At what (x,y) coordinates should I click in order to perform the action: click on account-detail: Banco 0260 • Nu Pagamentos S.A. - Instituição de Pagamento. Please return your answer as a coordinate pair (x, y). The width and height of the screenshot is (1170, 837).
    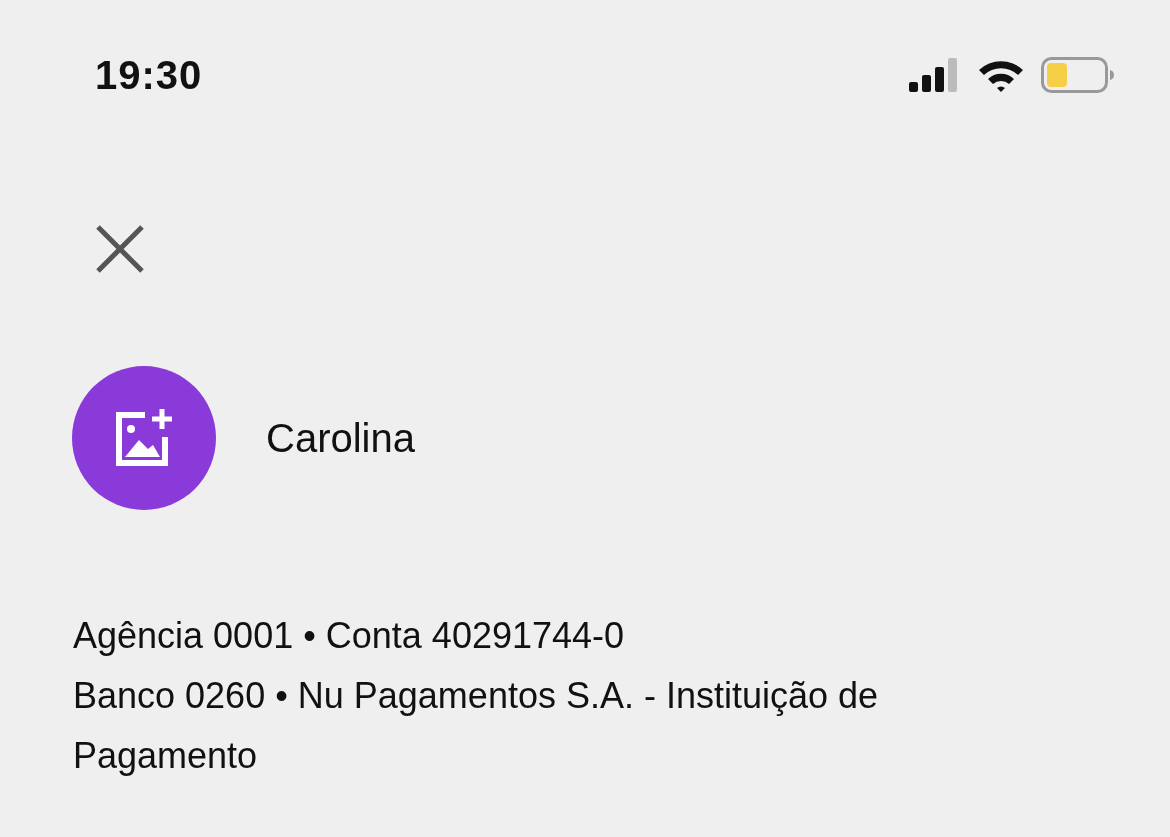
    Looking at the image, I should click on (476, 726).